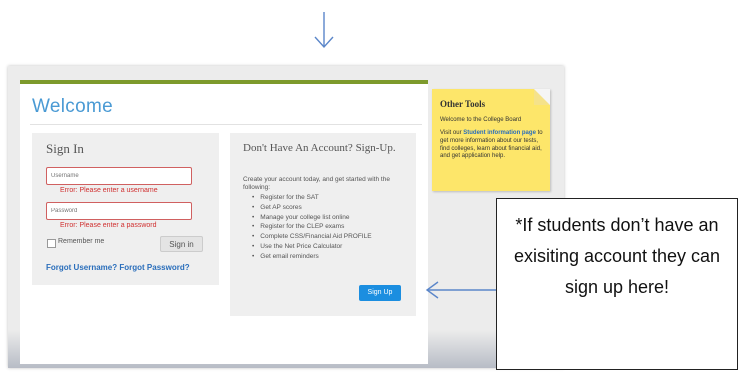 The image size is (745, 376). I want to click on list-item: Complete CSS/Financial Aid PROFILE, so click(311, 237).